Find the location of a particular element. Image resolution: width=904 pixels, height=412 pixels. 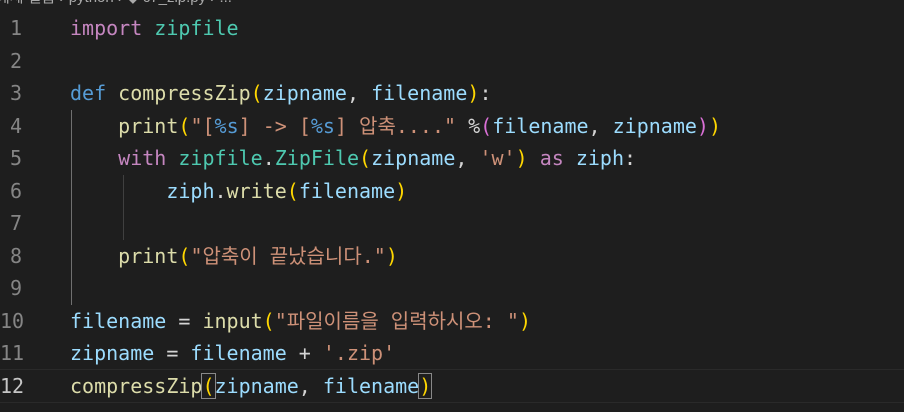

code-token: write is located at coordinates (256, 190).